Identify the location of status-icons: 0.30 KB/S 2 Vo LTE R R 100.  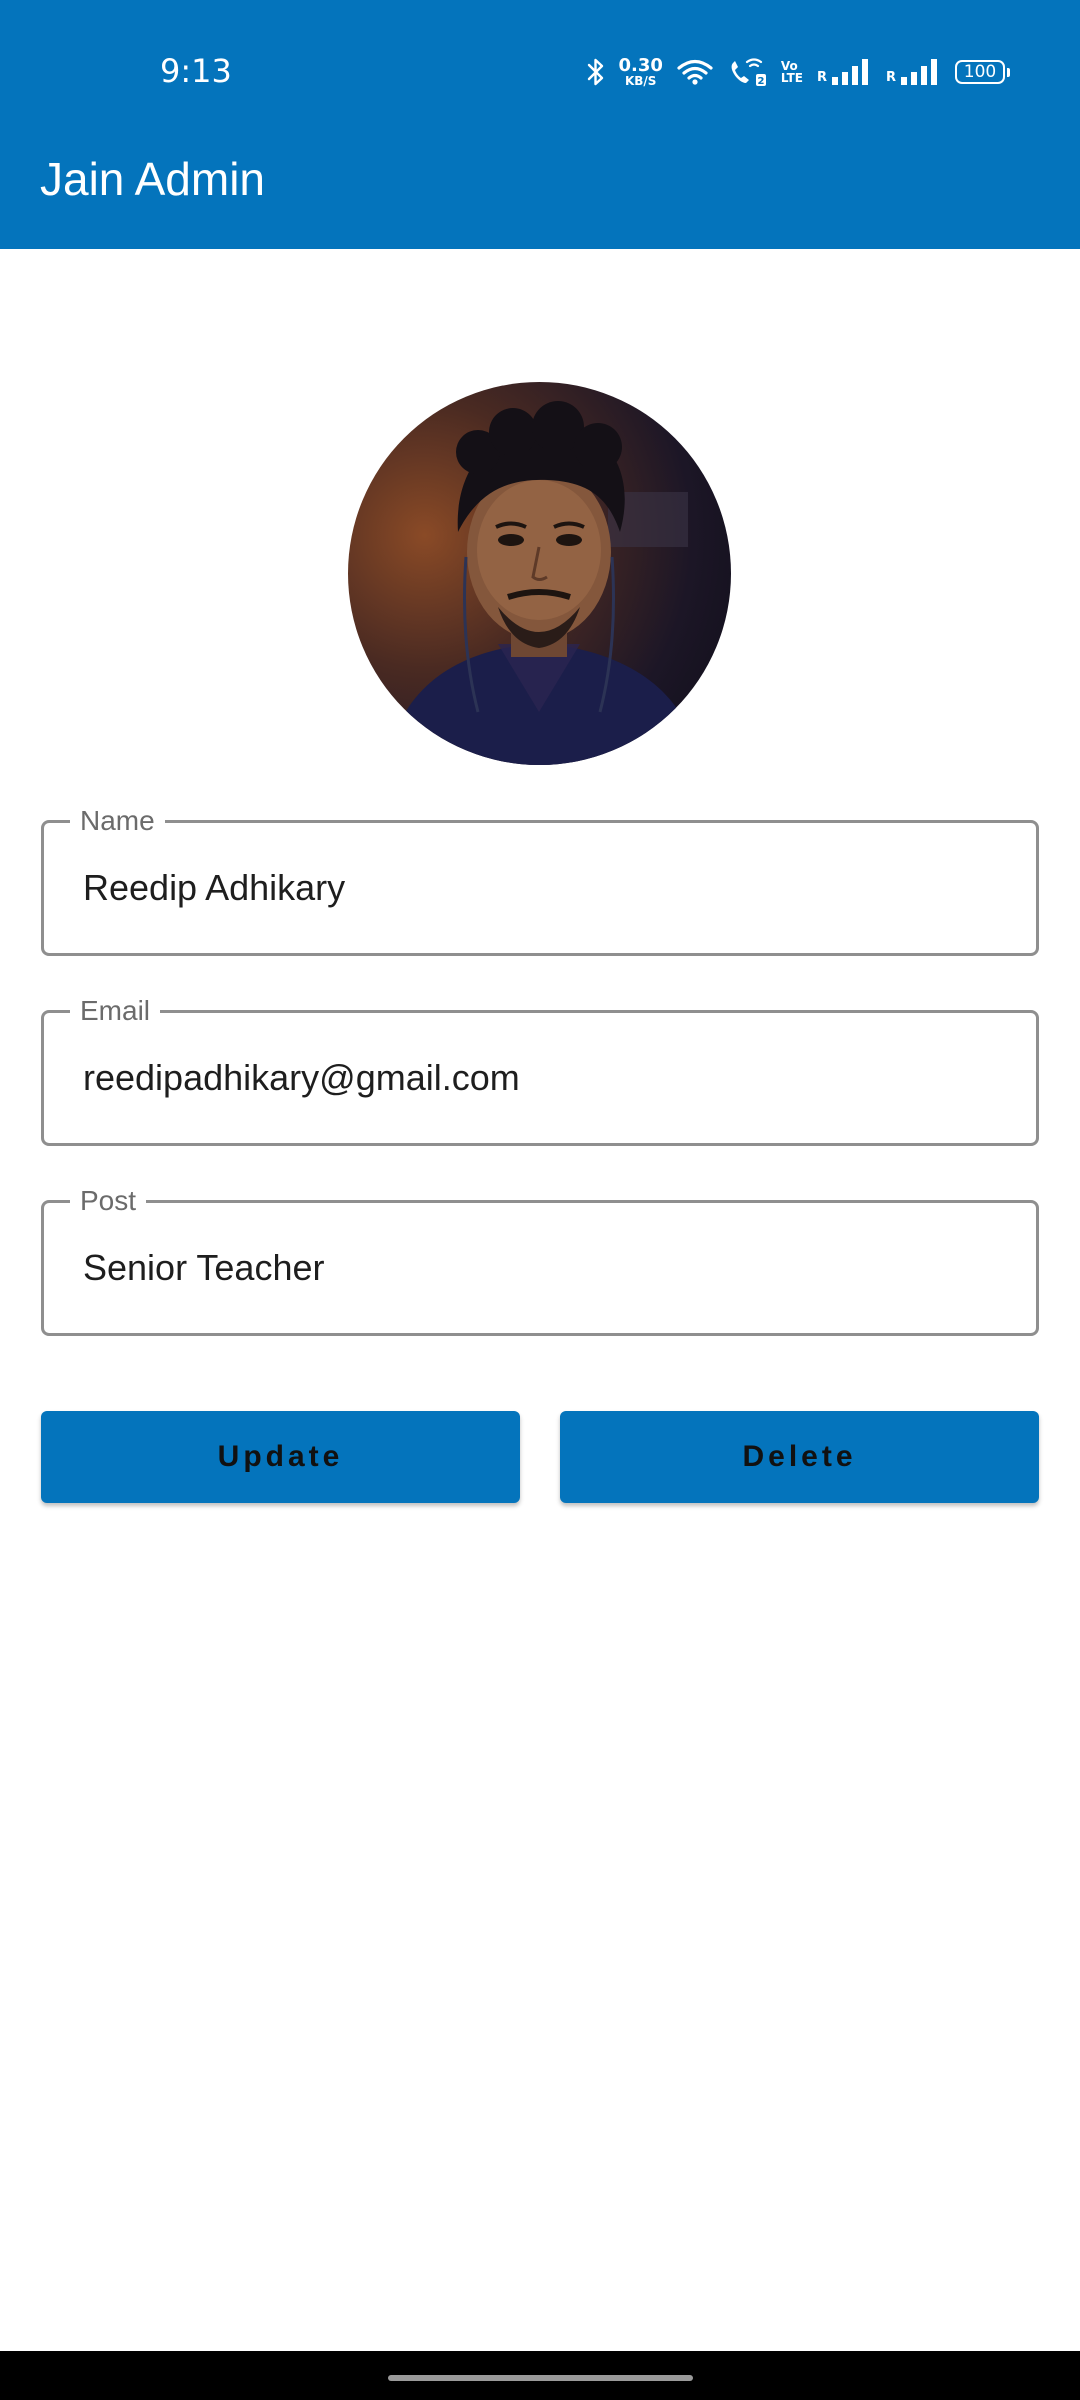
(798, 72).